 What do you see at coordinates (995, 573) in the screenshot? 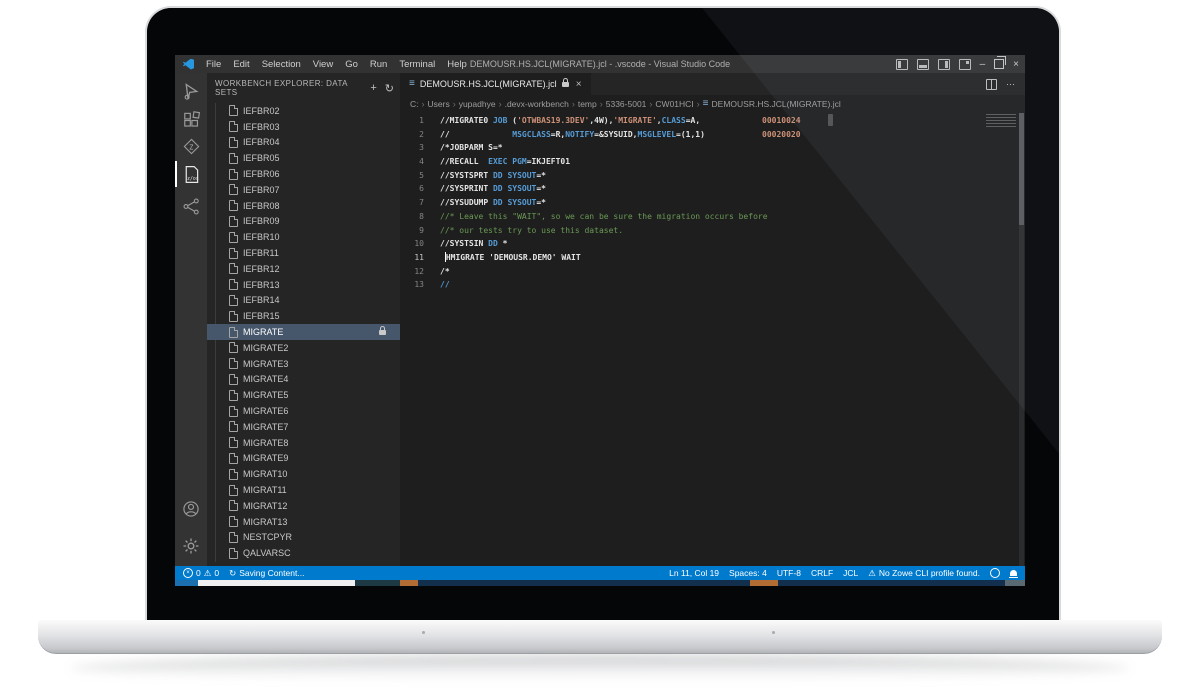
I see `feedback-icon` at bounding box center [995, 573].